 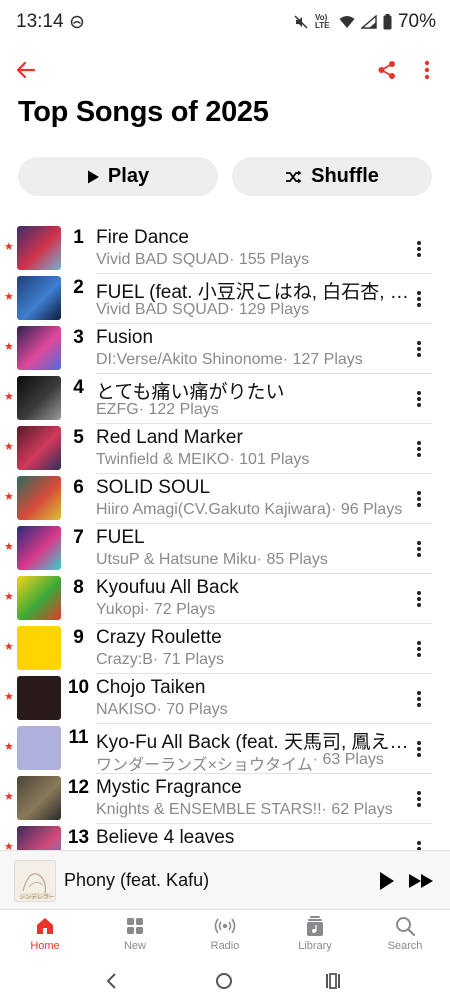 What do you see at coordinates (136, 880) in the screenshot?
I see `mini-player-title: Phony (feat. Kafu)` at bounding box center [136, 880].